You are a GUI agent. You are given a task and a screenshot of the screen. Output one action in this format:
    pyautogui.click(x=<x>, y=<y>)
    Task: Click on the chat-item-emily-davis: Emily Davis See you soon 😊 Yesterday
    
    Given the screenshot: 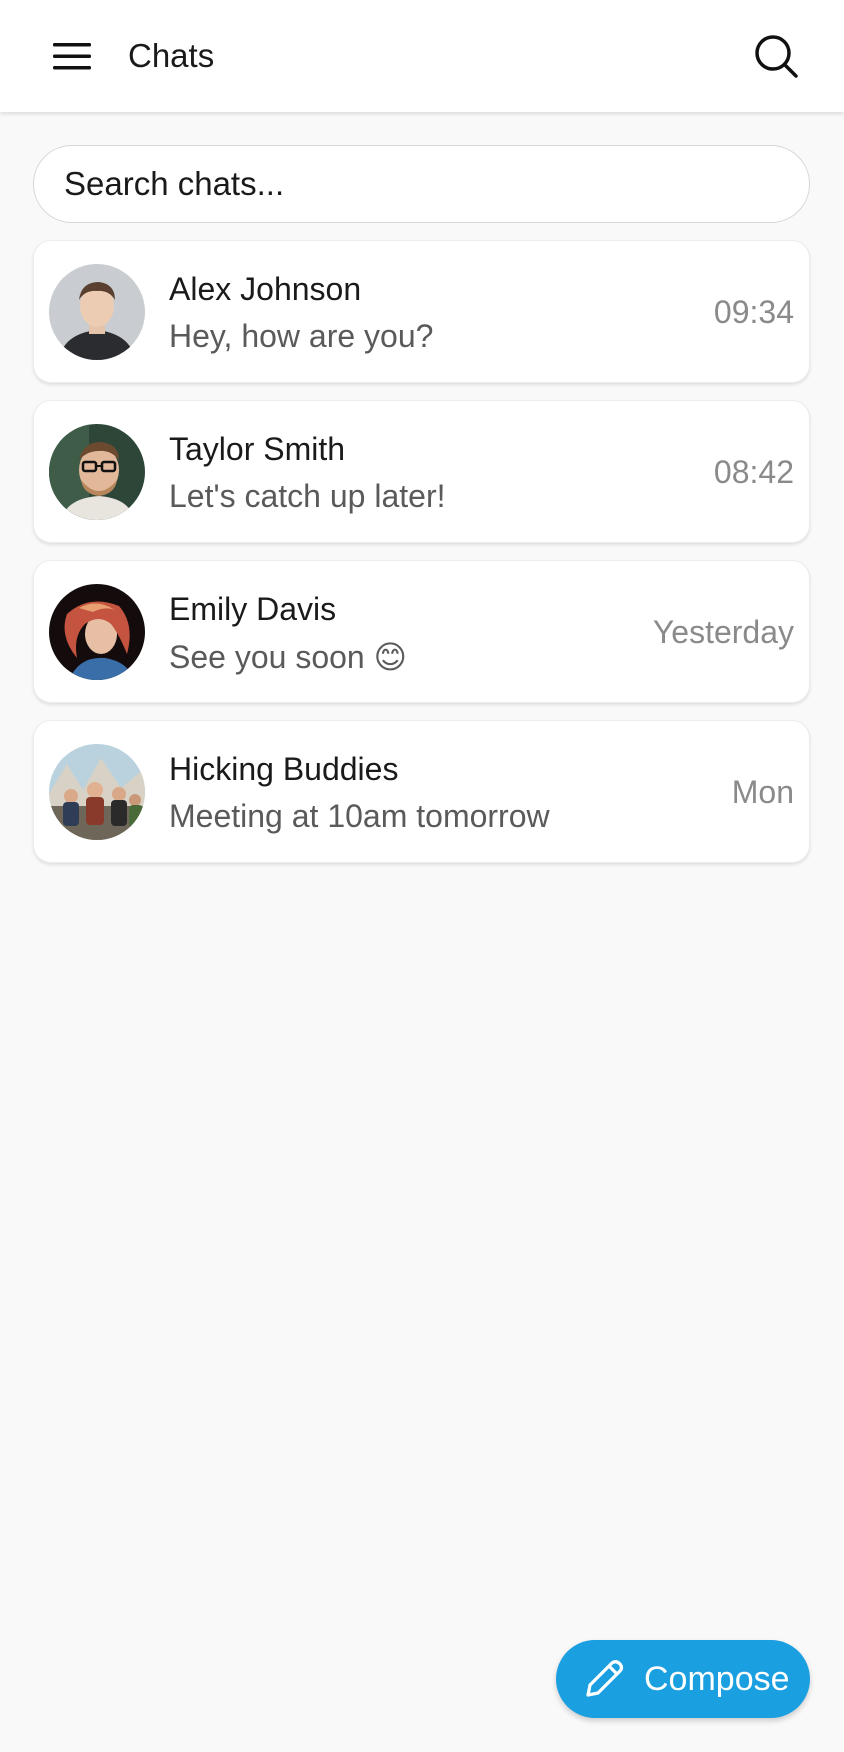 What is the action you would take?
    pyautogui.click(x=421, y=631)
    